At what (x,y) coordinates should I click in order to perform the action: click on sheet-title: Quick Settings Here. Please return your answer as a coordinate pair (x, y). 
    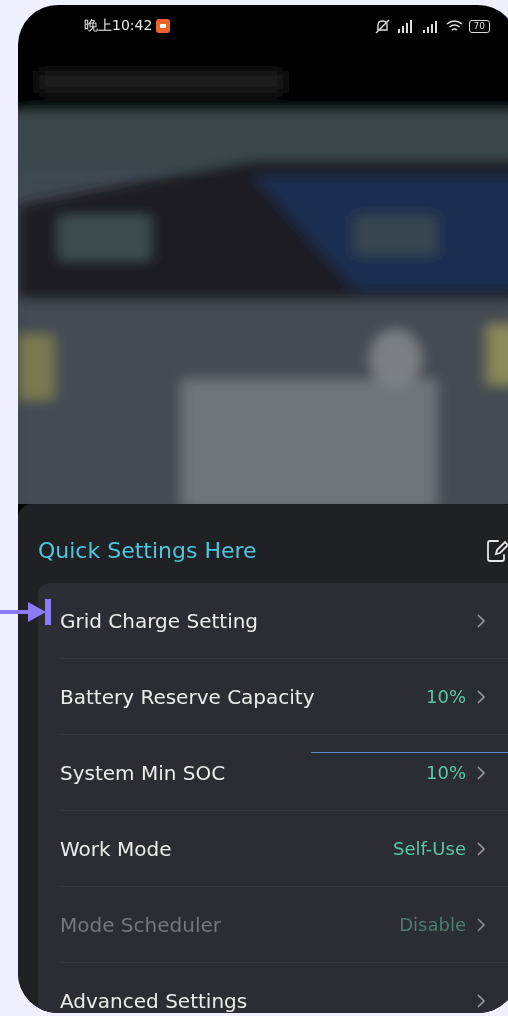
    Looking at the image, I should click on (147, 550).